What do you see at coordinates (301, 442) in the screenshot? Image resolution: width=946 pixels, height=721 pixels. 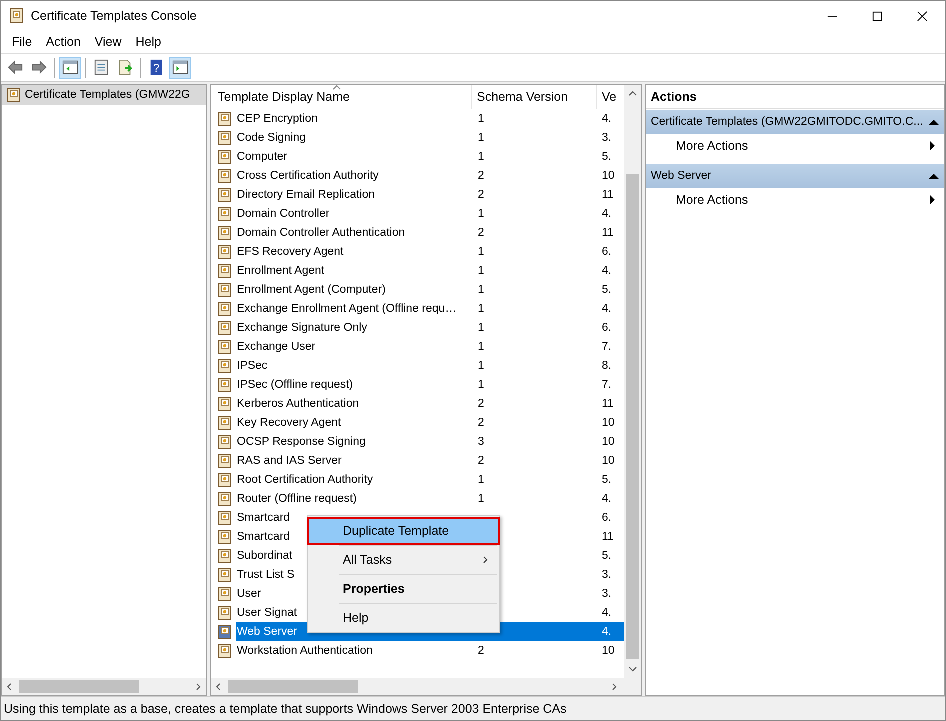 I see `table-cell: OCSP Response Signing` at bounding box center [301, 442].